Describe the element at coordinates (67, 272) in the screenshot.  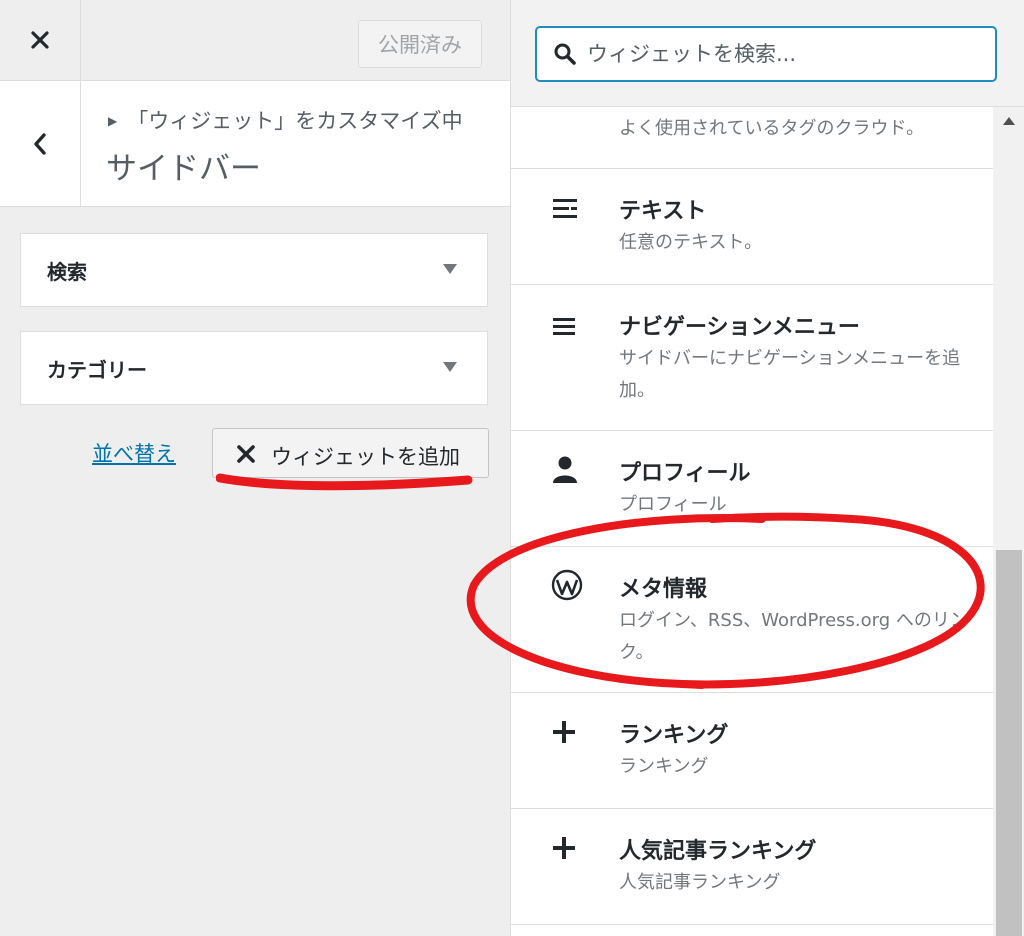
I see `widget-title: 検索` at that location.